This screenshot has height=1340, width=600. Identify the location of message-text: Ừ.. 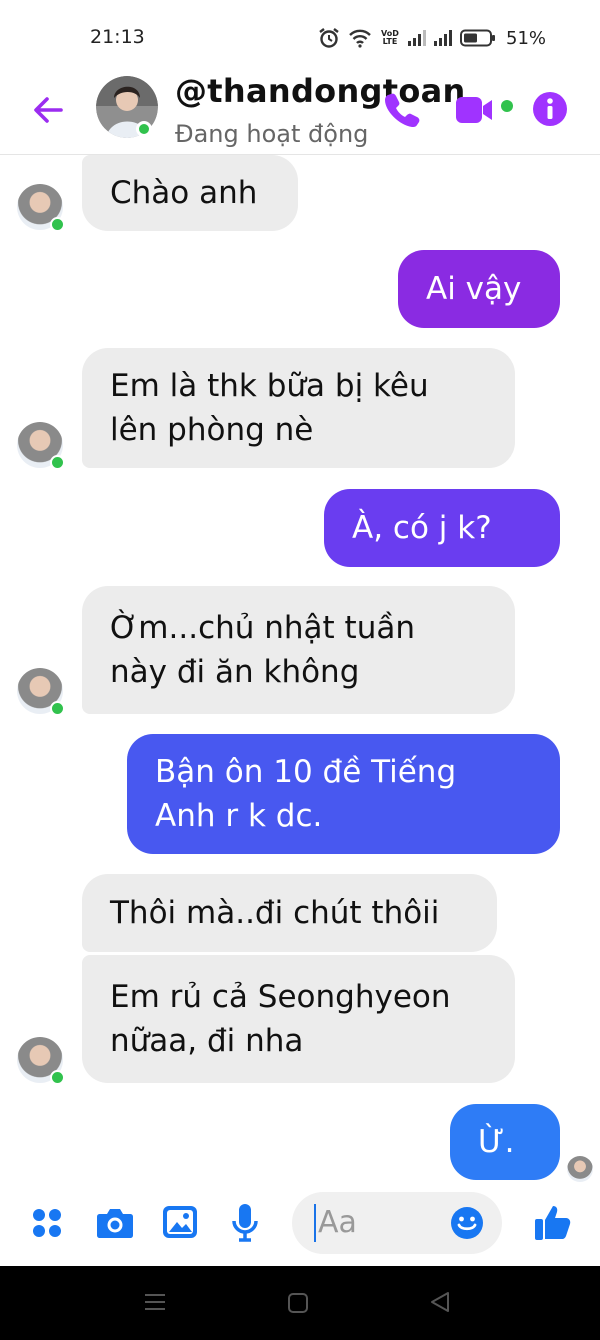
(496, 1142).